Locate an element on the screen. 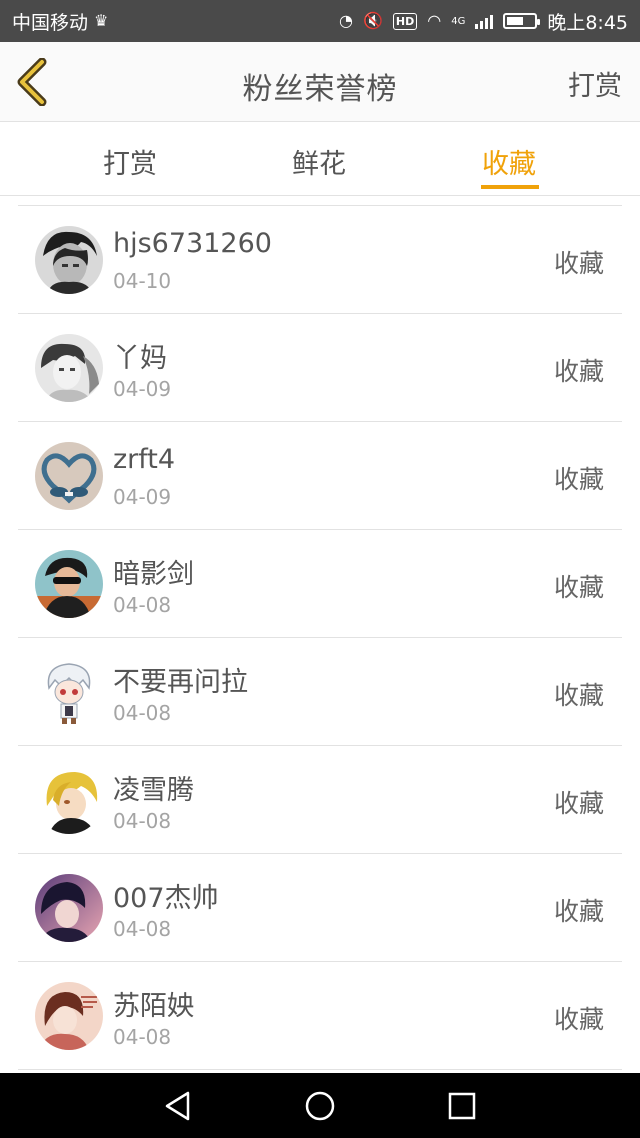 The width and height of the screenshot is (640, 1138). list-item: 苏陌姎 04-08 收藏 is located at coordinates (320, 1016).